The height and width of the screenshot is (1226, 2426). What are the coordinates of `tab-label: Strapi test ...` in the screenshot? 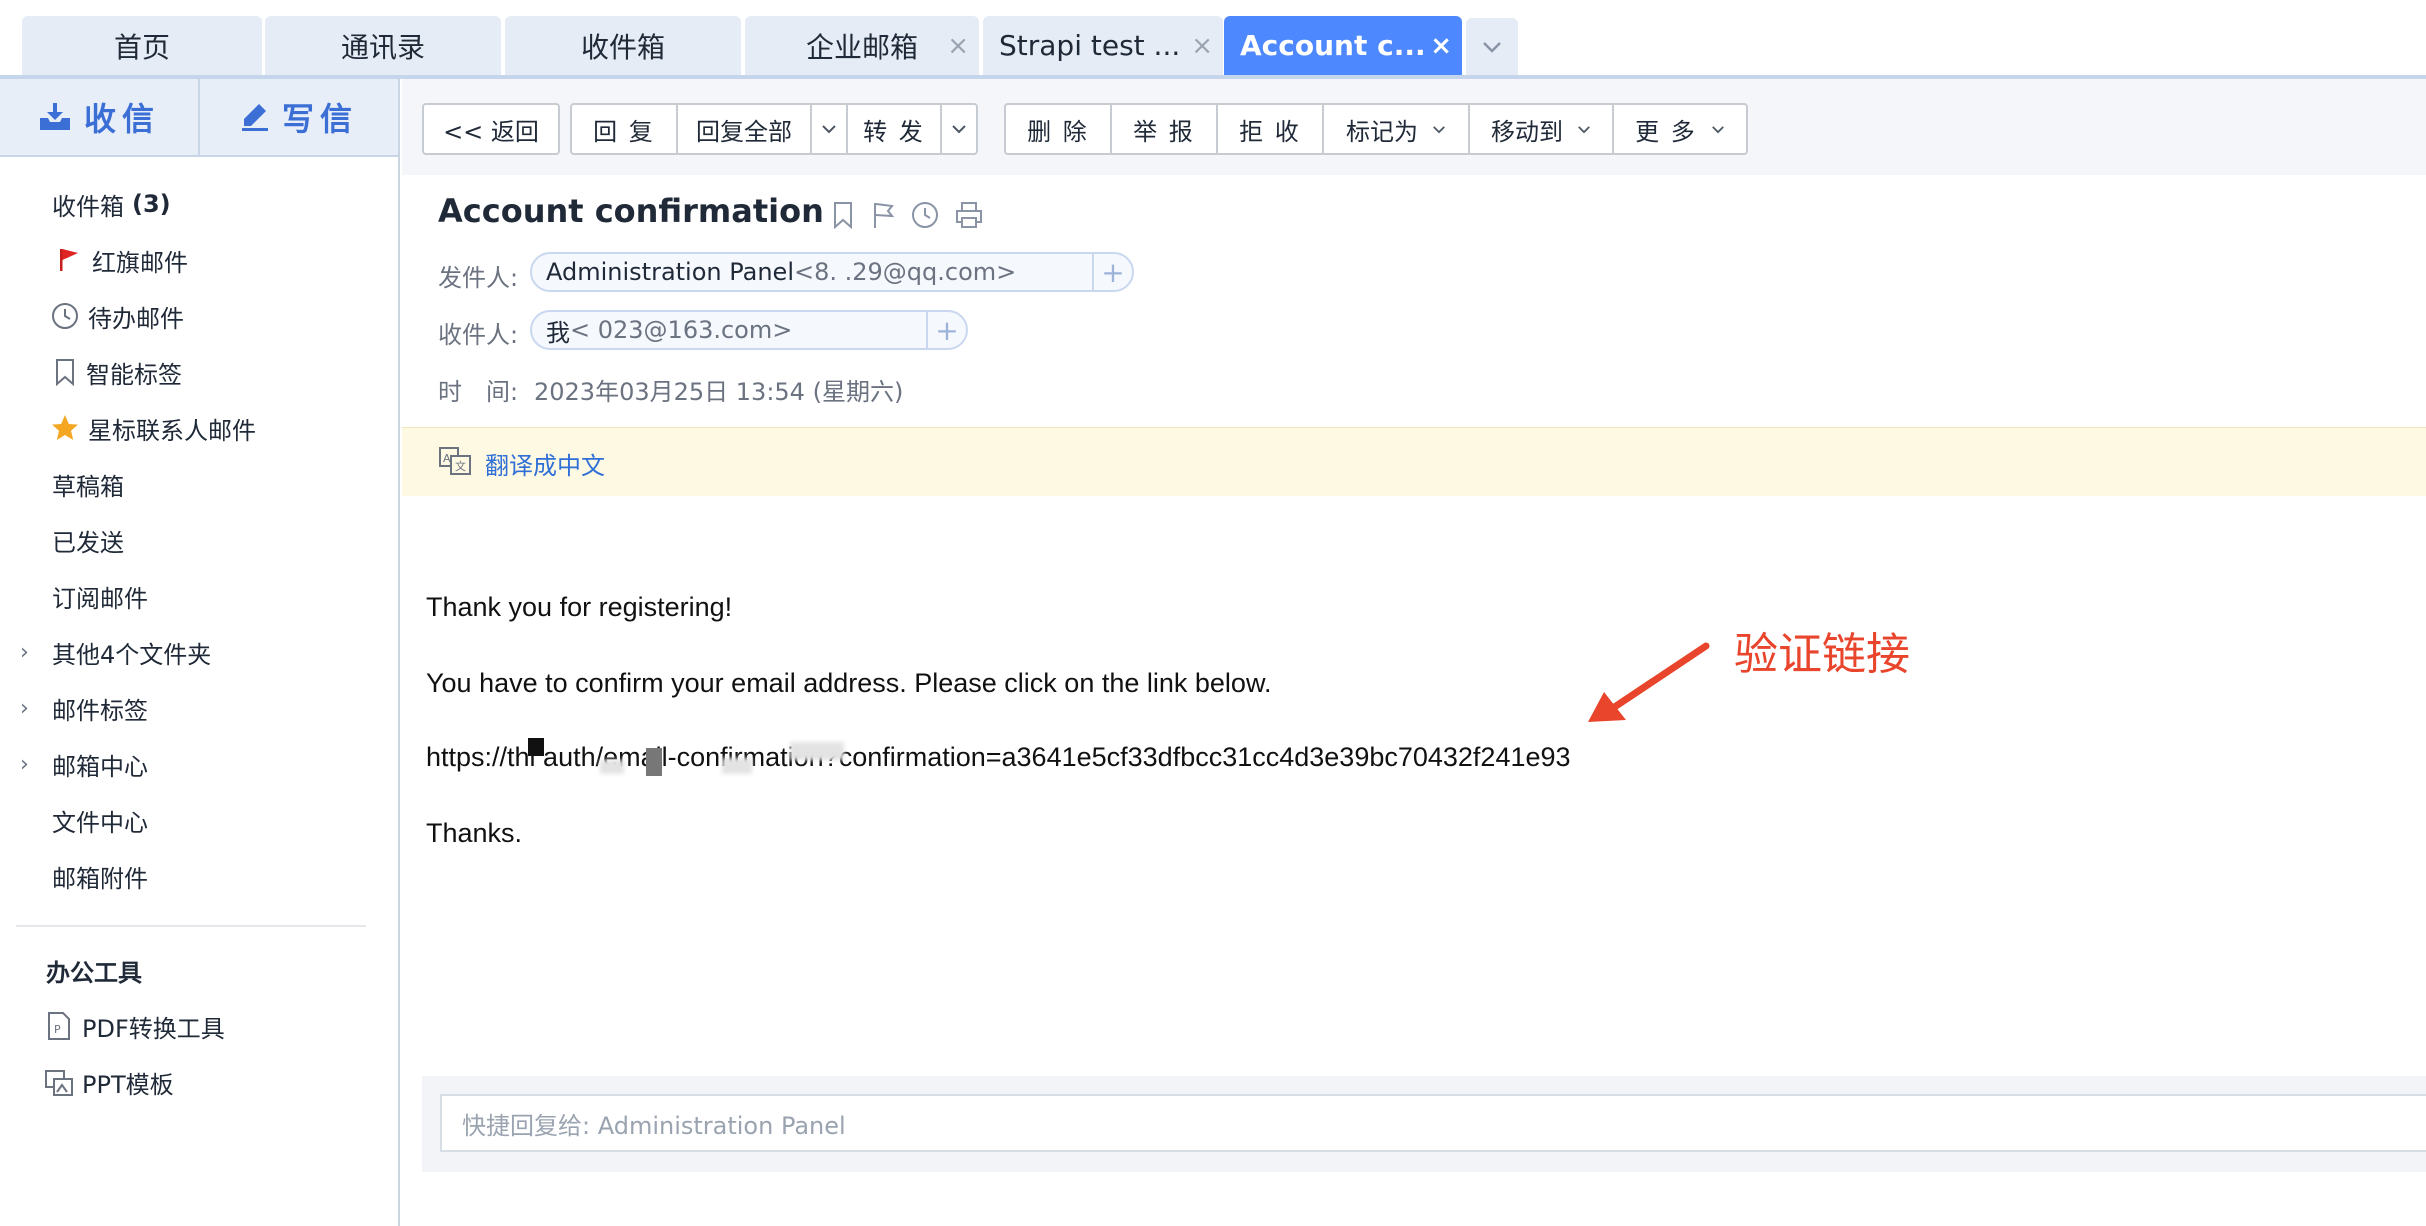 It's located at (1090, 45).